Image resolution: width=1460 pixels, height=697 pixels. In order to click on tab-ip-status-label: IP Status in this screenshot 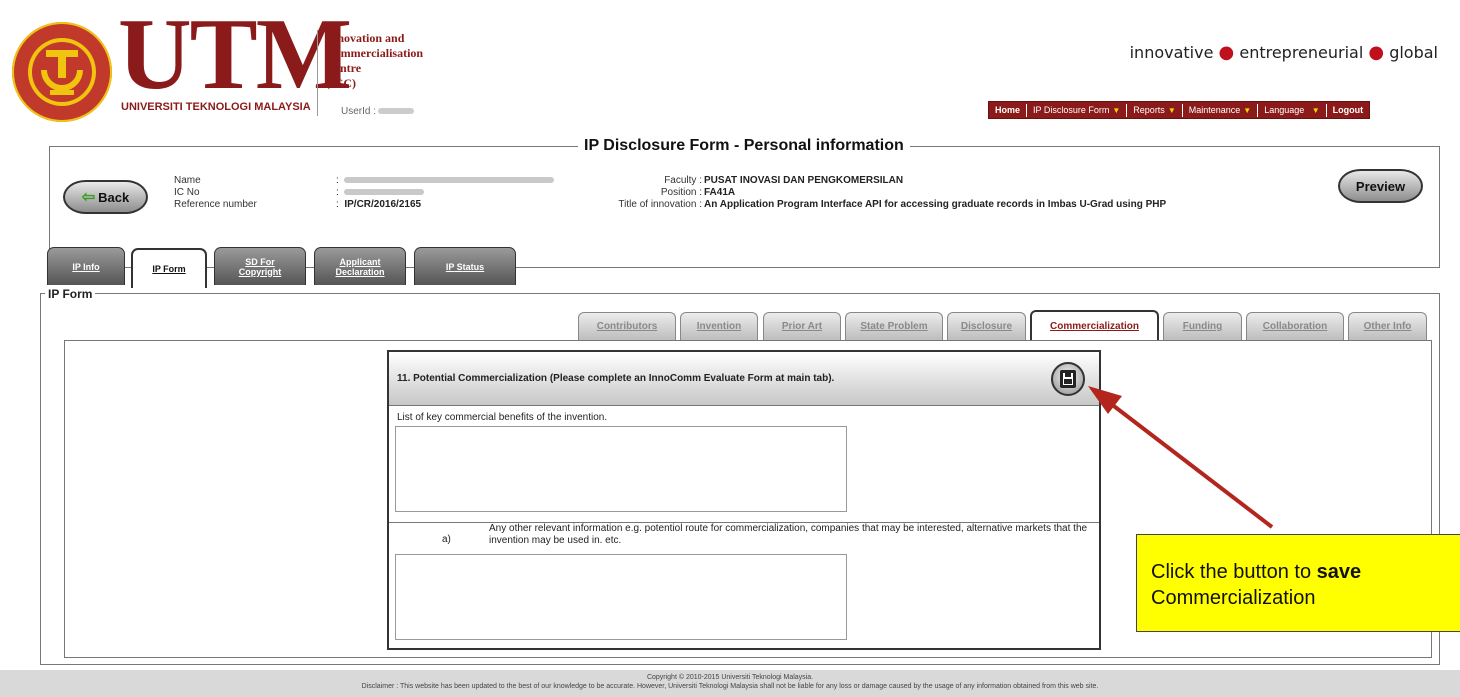, I will do `click(465, 266)`.